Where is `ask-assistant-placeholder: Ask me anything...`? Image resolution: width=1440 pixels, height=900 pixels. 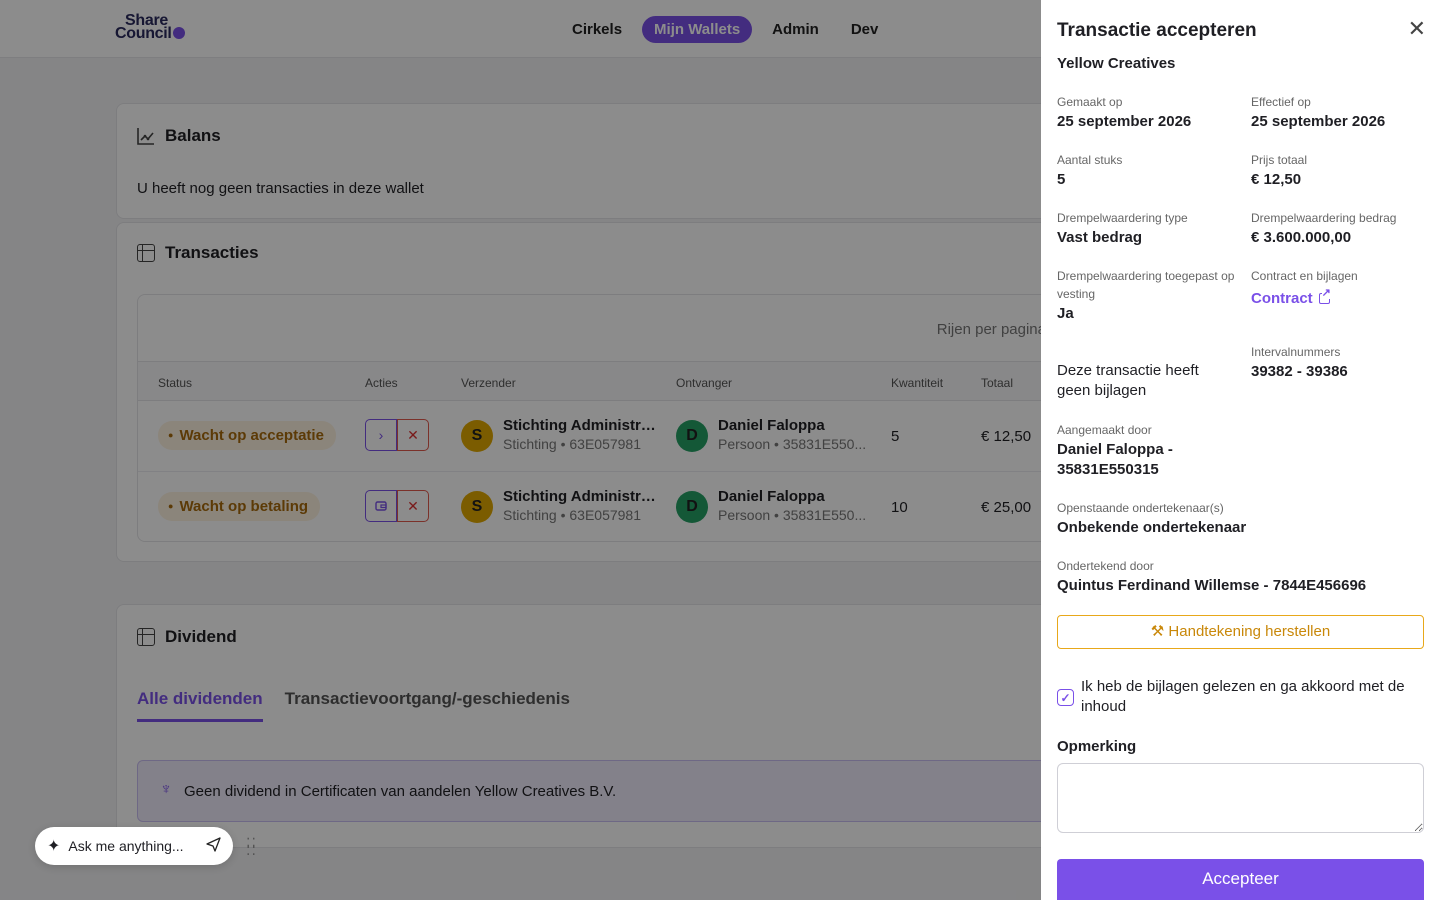 ask-assistant-placeholder: Ask me anything... is located at coordinates (126, 846).